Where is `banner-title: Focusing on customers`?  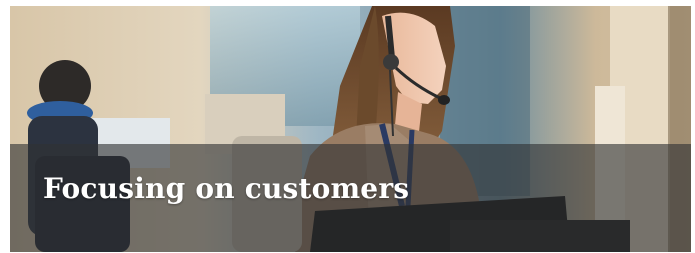
banner-title: Focusing on customers is located at coordinates (226, 188).